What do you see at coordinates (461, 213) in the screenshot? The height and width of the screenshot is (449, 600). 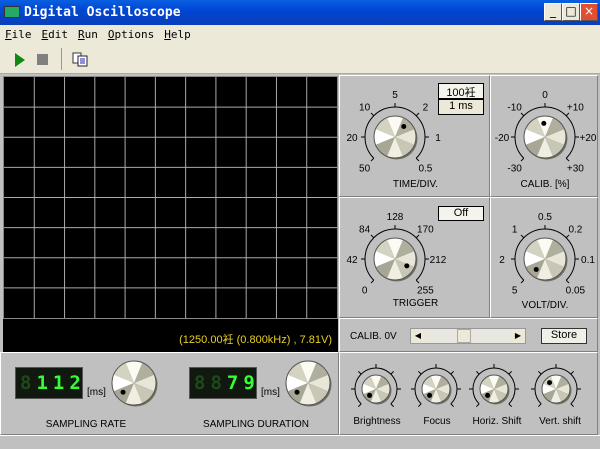 I see `trigger-off-button: Off` at bounding box center [461, 213].